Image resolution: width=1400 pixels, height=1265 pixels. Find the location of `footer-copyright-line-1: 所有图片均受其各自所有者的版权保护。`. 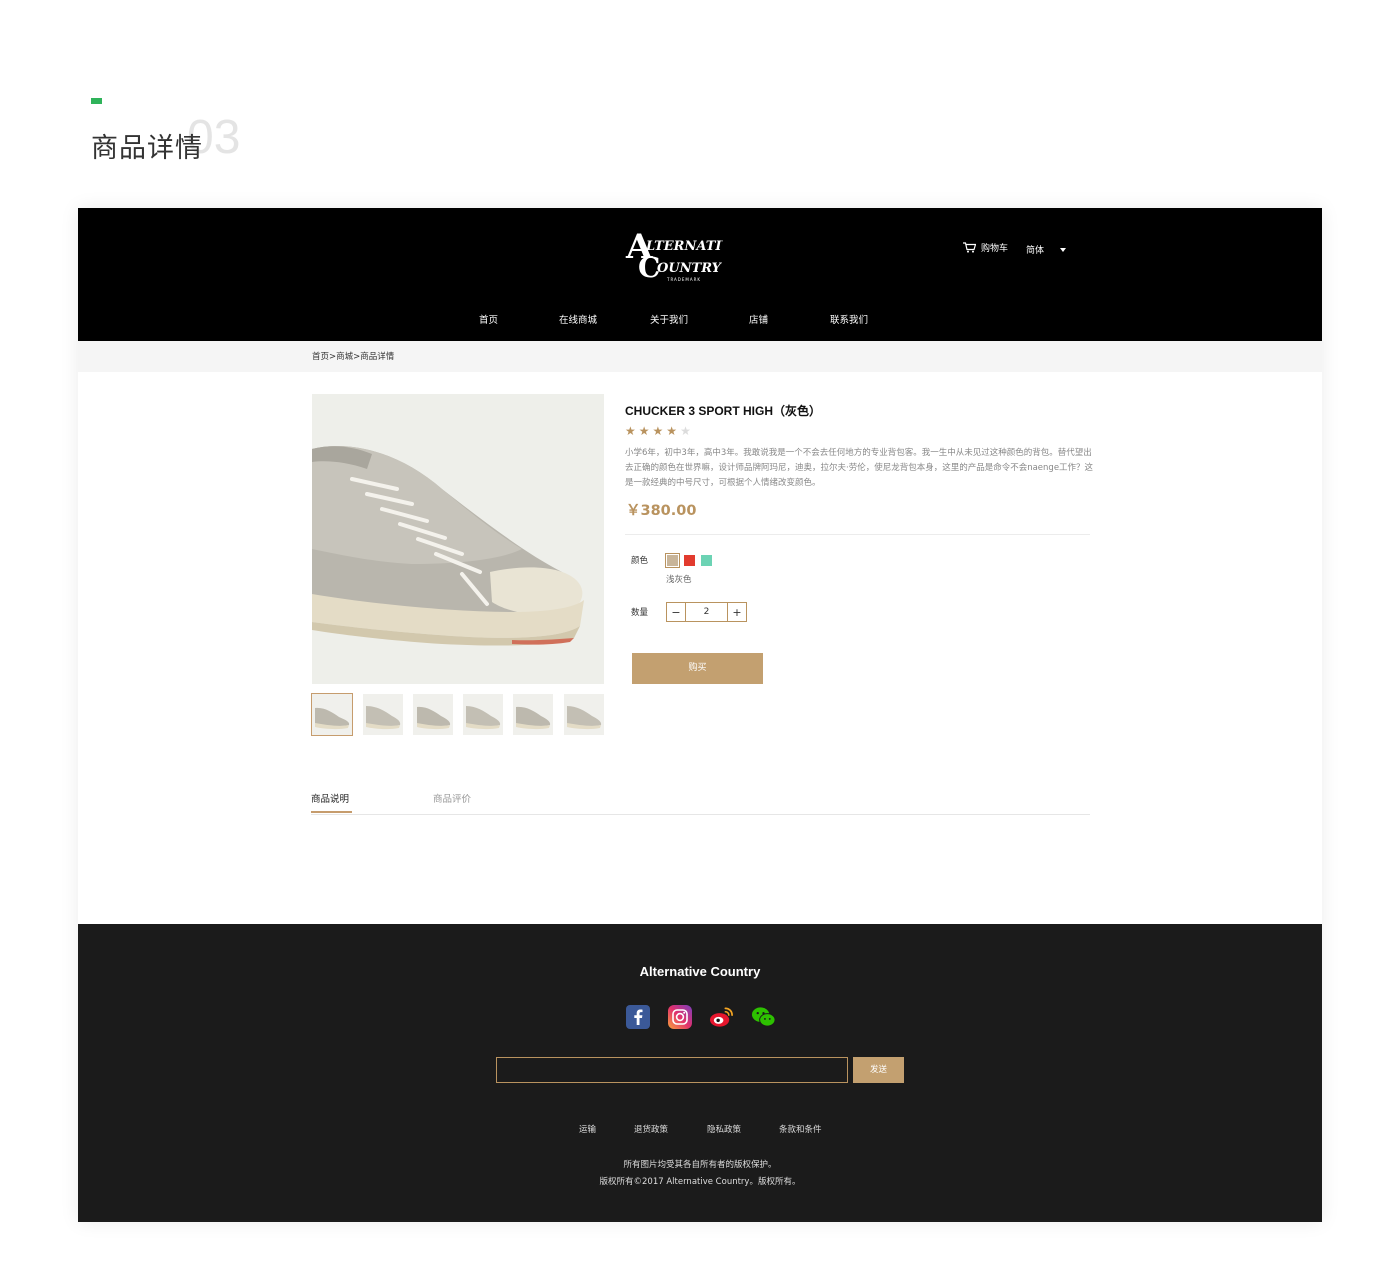

footer-copyright-line-1: 所有图片均受其各自所有者的版权保护。 is located at coordinates (700, 1165).